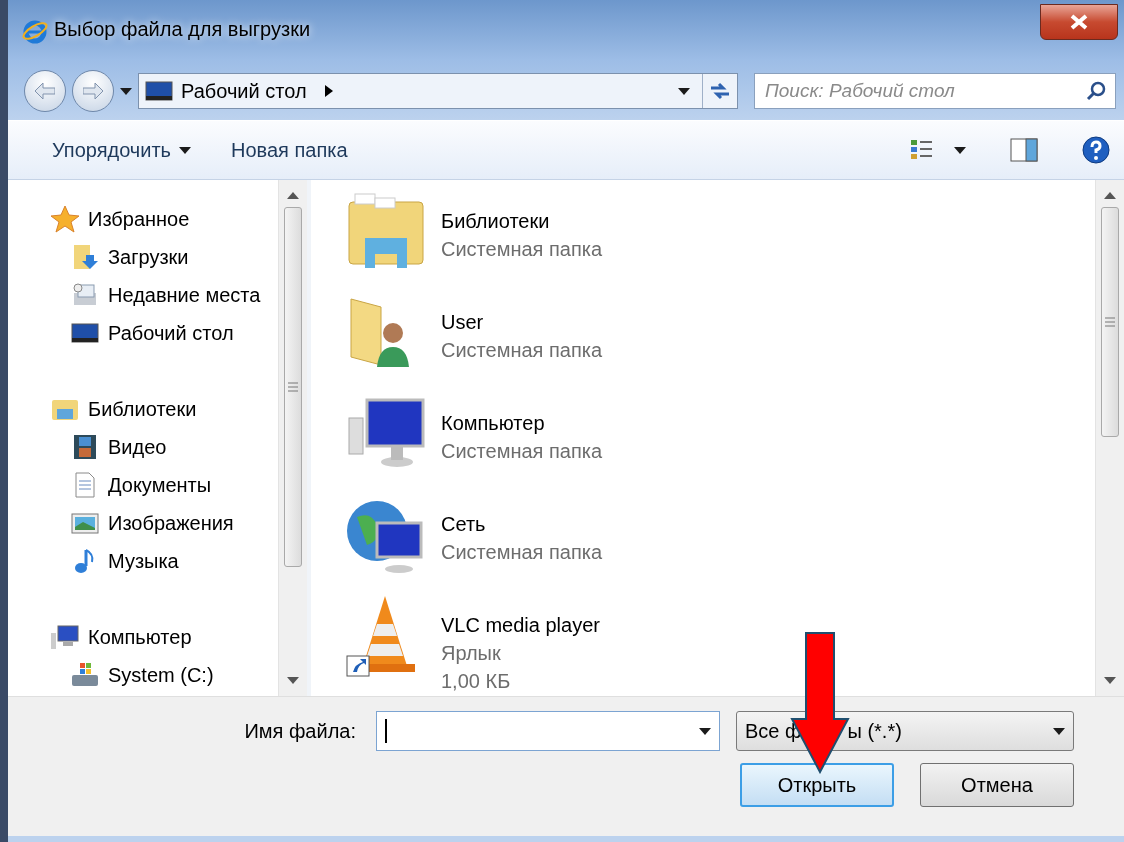  What do you see at coordinates (386, 731) in the screenshot?
I see `text-cursor-icon` at bounding box center [386, 731].